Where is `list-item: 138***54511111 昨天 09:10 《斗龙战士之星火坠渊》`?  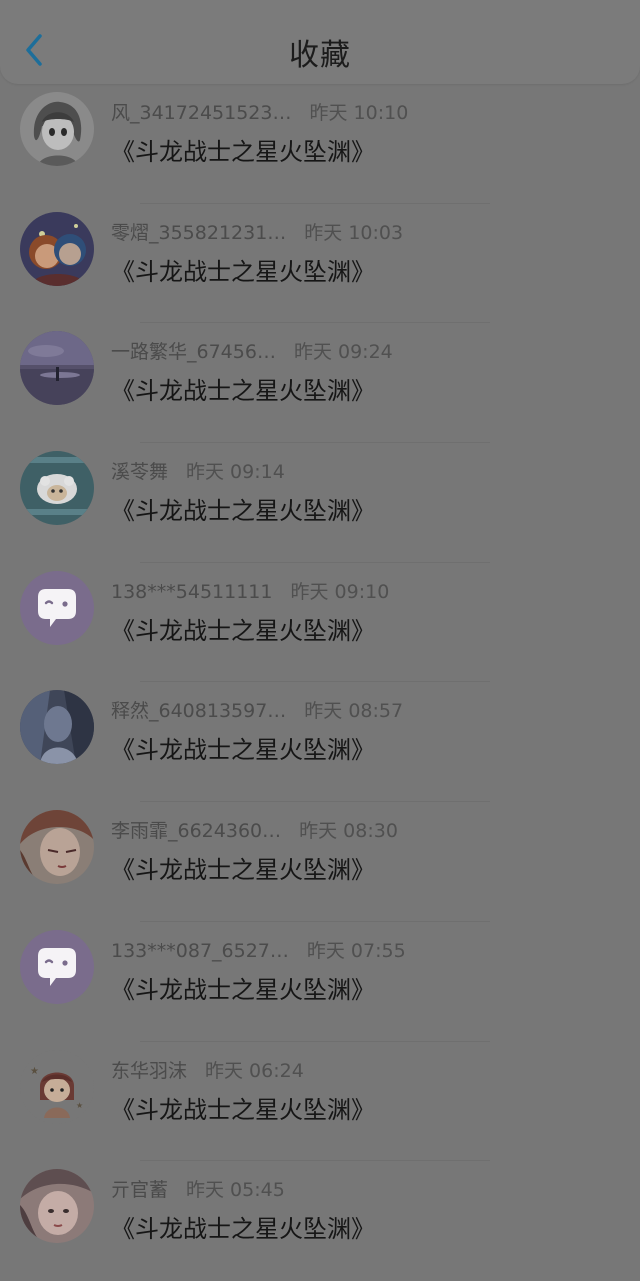 list-item: 138***54511111 昨天 09:10 《斗龙战士之星火坠渊》 is located at coordinates (320, 623).